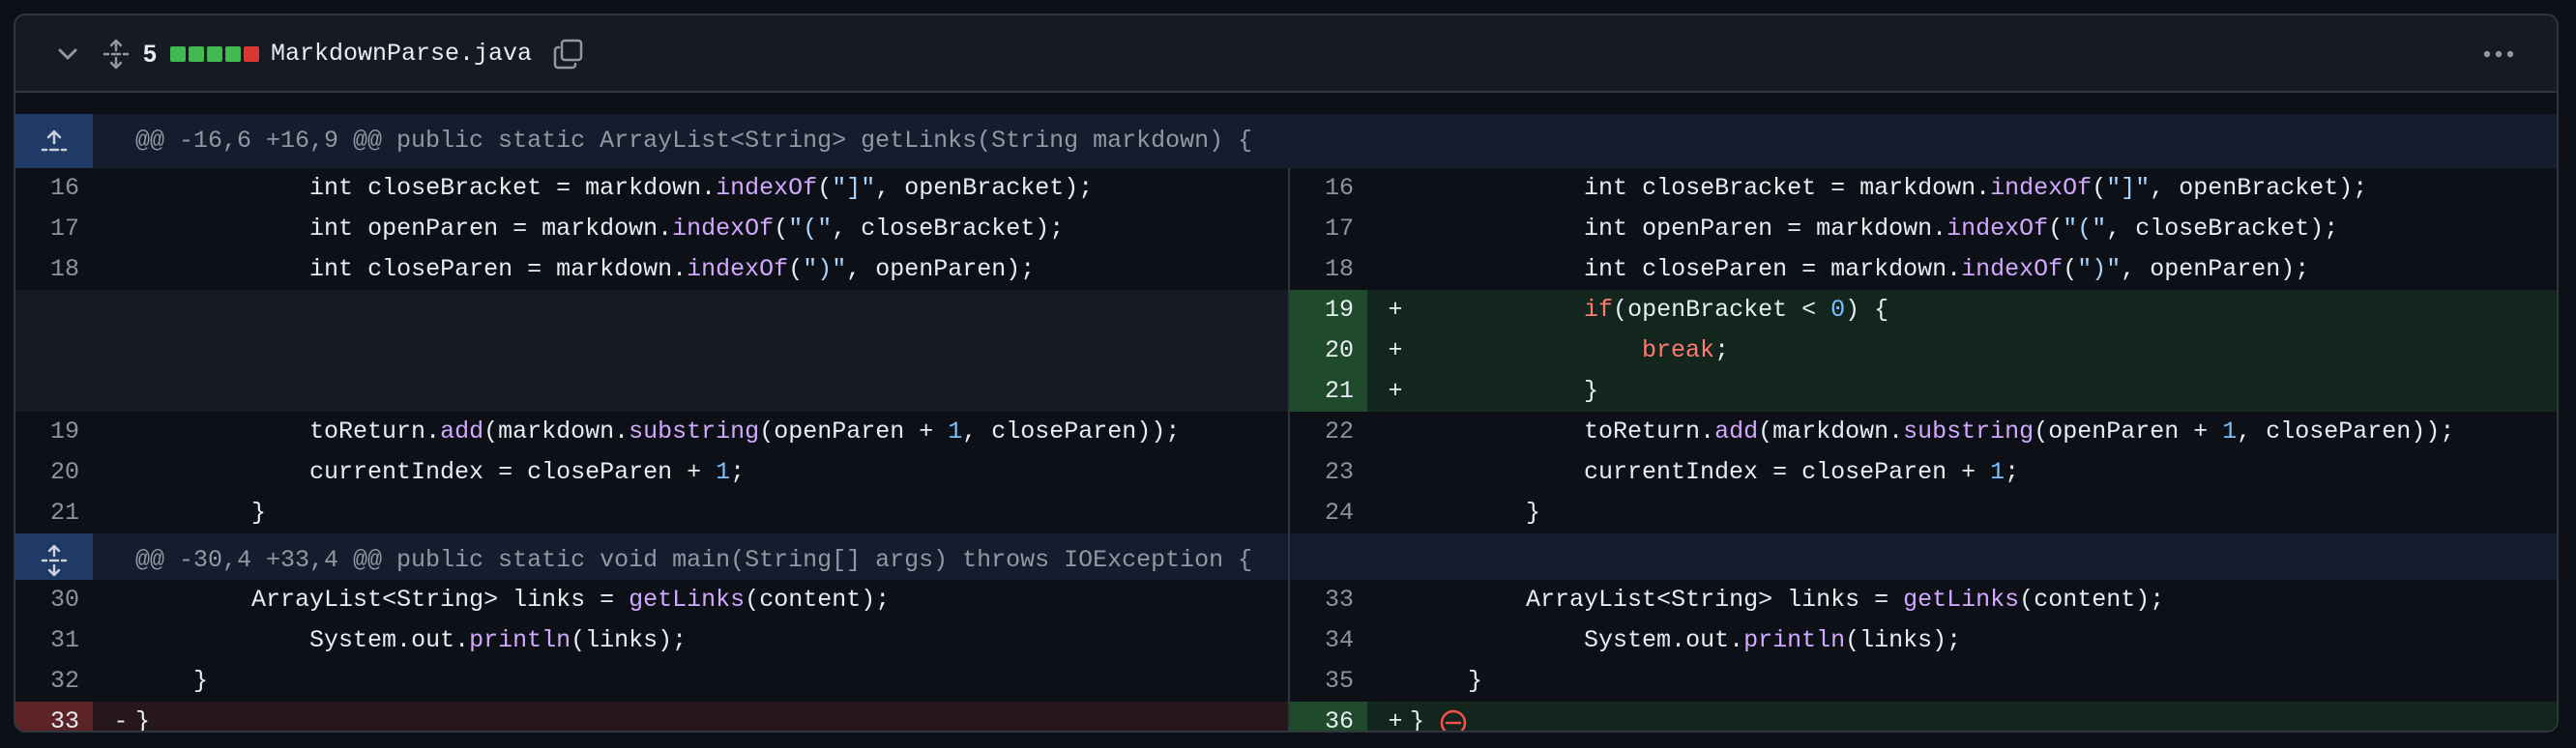 This screenshot has height=748, width=2576. Describe the element at coordinates (1453, 719) in the screenshot. I see `no-entry-icon` at that location.